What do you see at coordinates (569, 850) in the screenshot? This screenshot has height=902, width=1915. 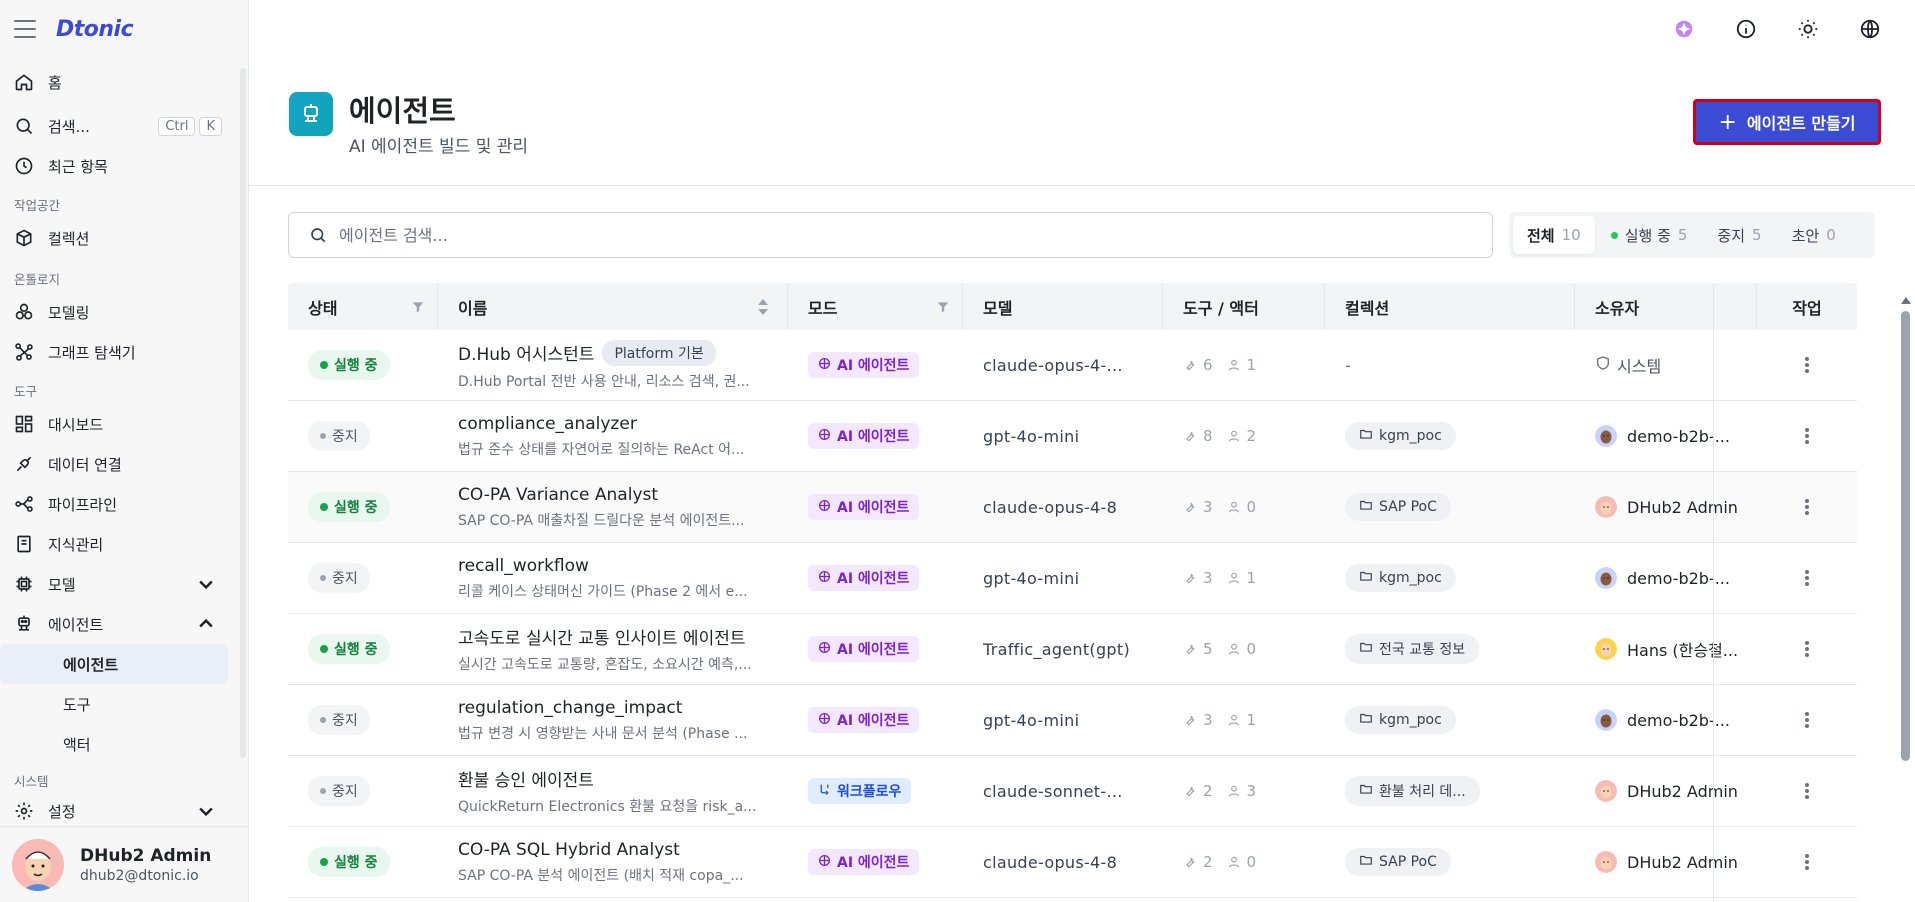 I see `agent-name: CO-PA SQL Hybrid Analyst` at bounding box center [569, 850].